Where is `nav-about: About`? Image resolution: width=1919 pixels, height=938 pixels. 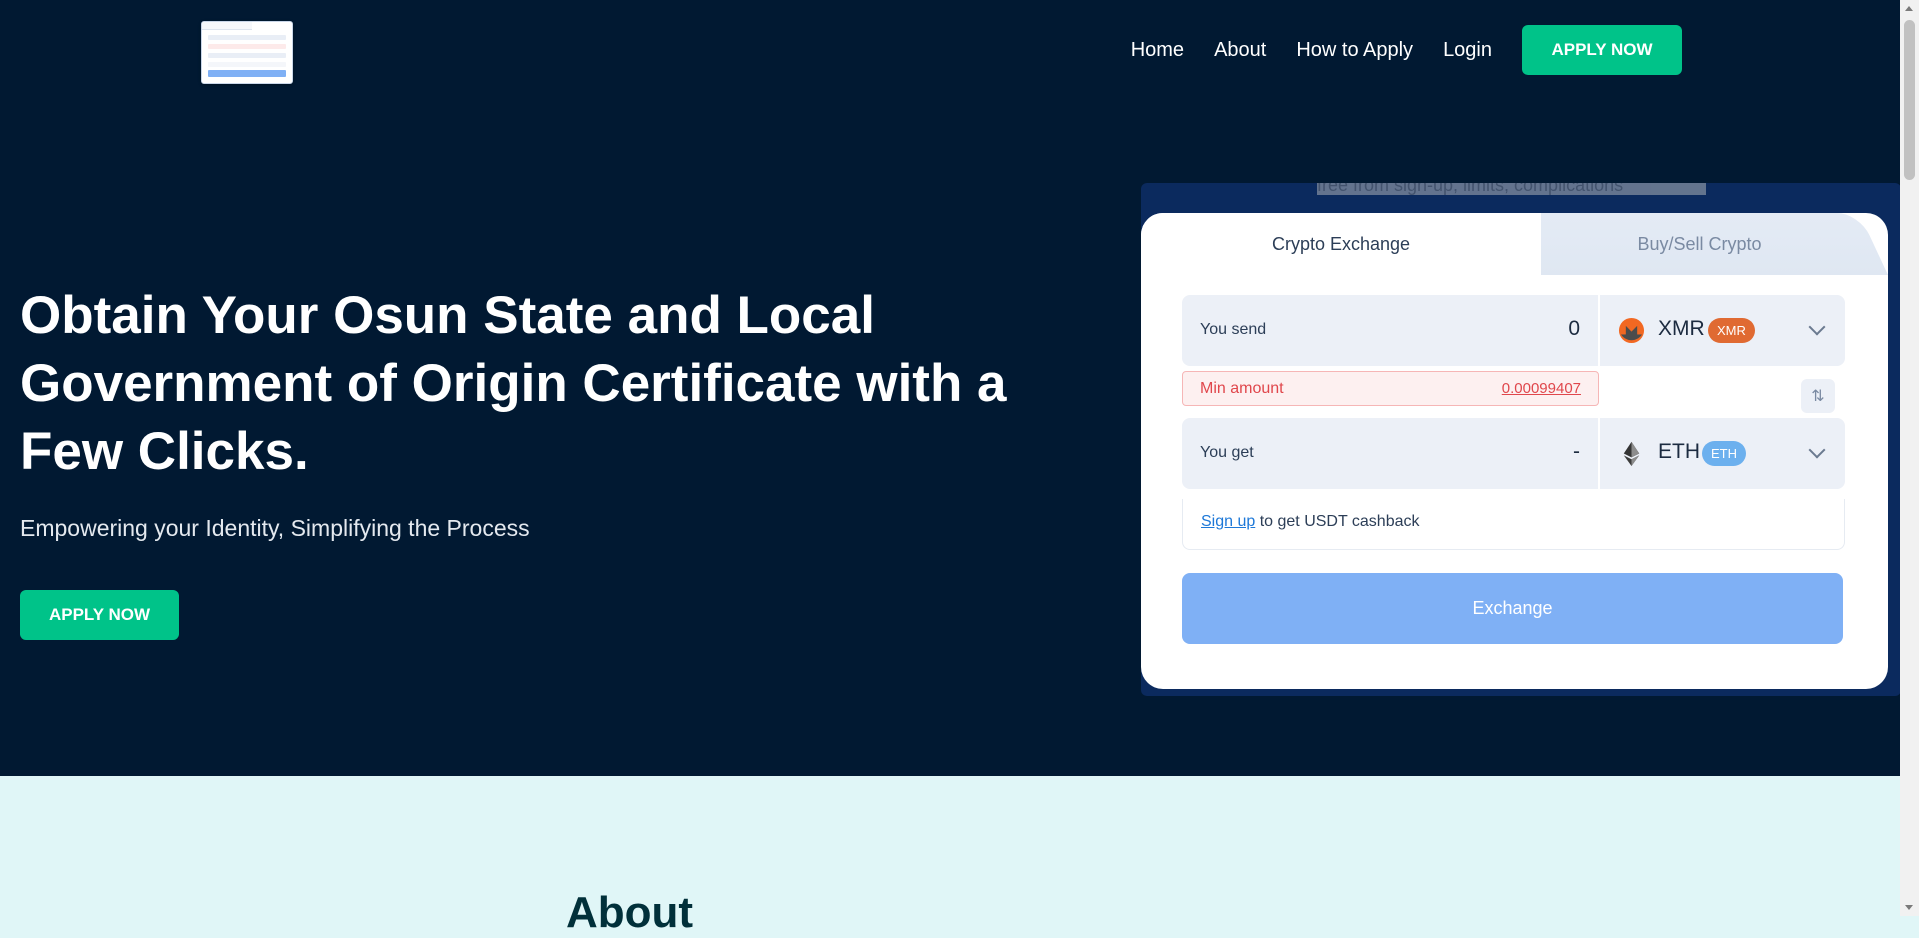
nav-about: About is located at coordinates (1240, 50).